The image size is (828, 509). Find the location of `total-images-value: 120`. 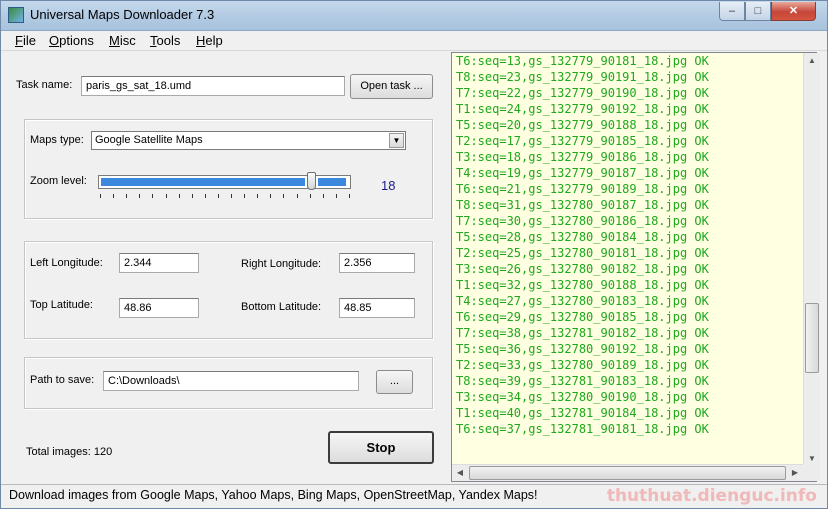

total-images-value: 120 is located at coordinates (103, 452).